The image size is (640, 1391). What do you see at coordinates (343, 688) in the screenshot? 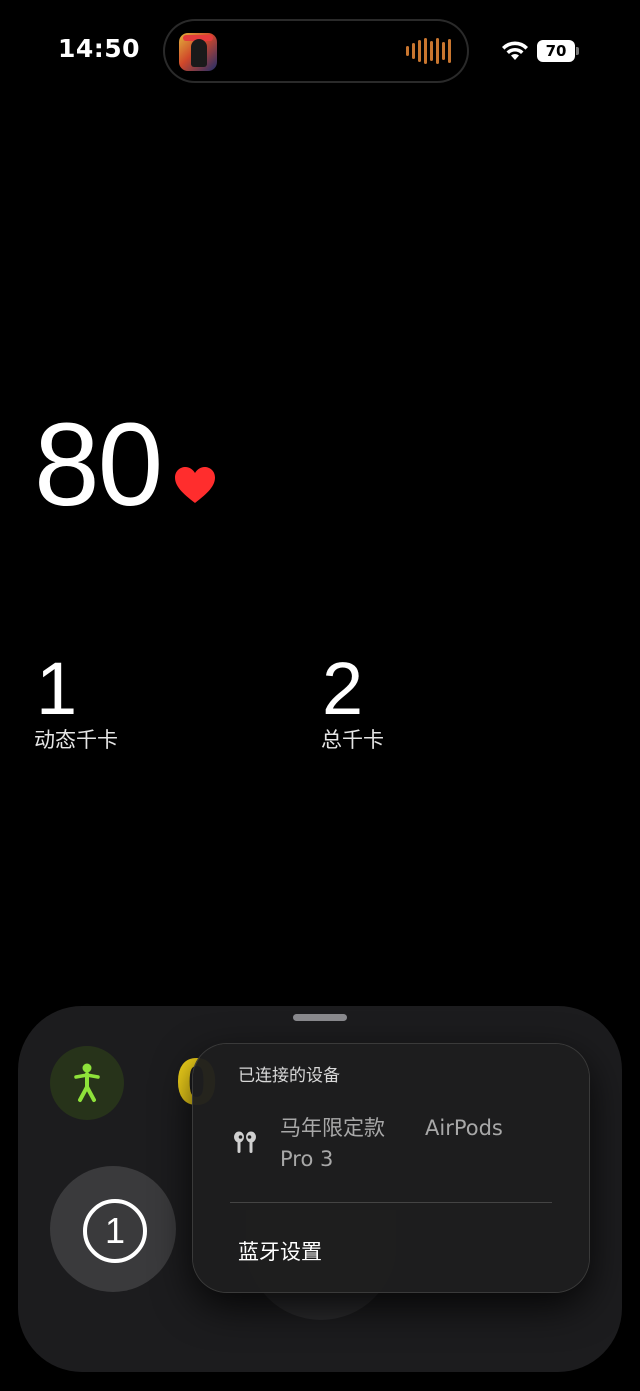
I see `total-calories-value: 2` at bounding box center [343, 688].